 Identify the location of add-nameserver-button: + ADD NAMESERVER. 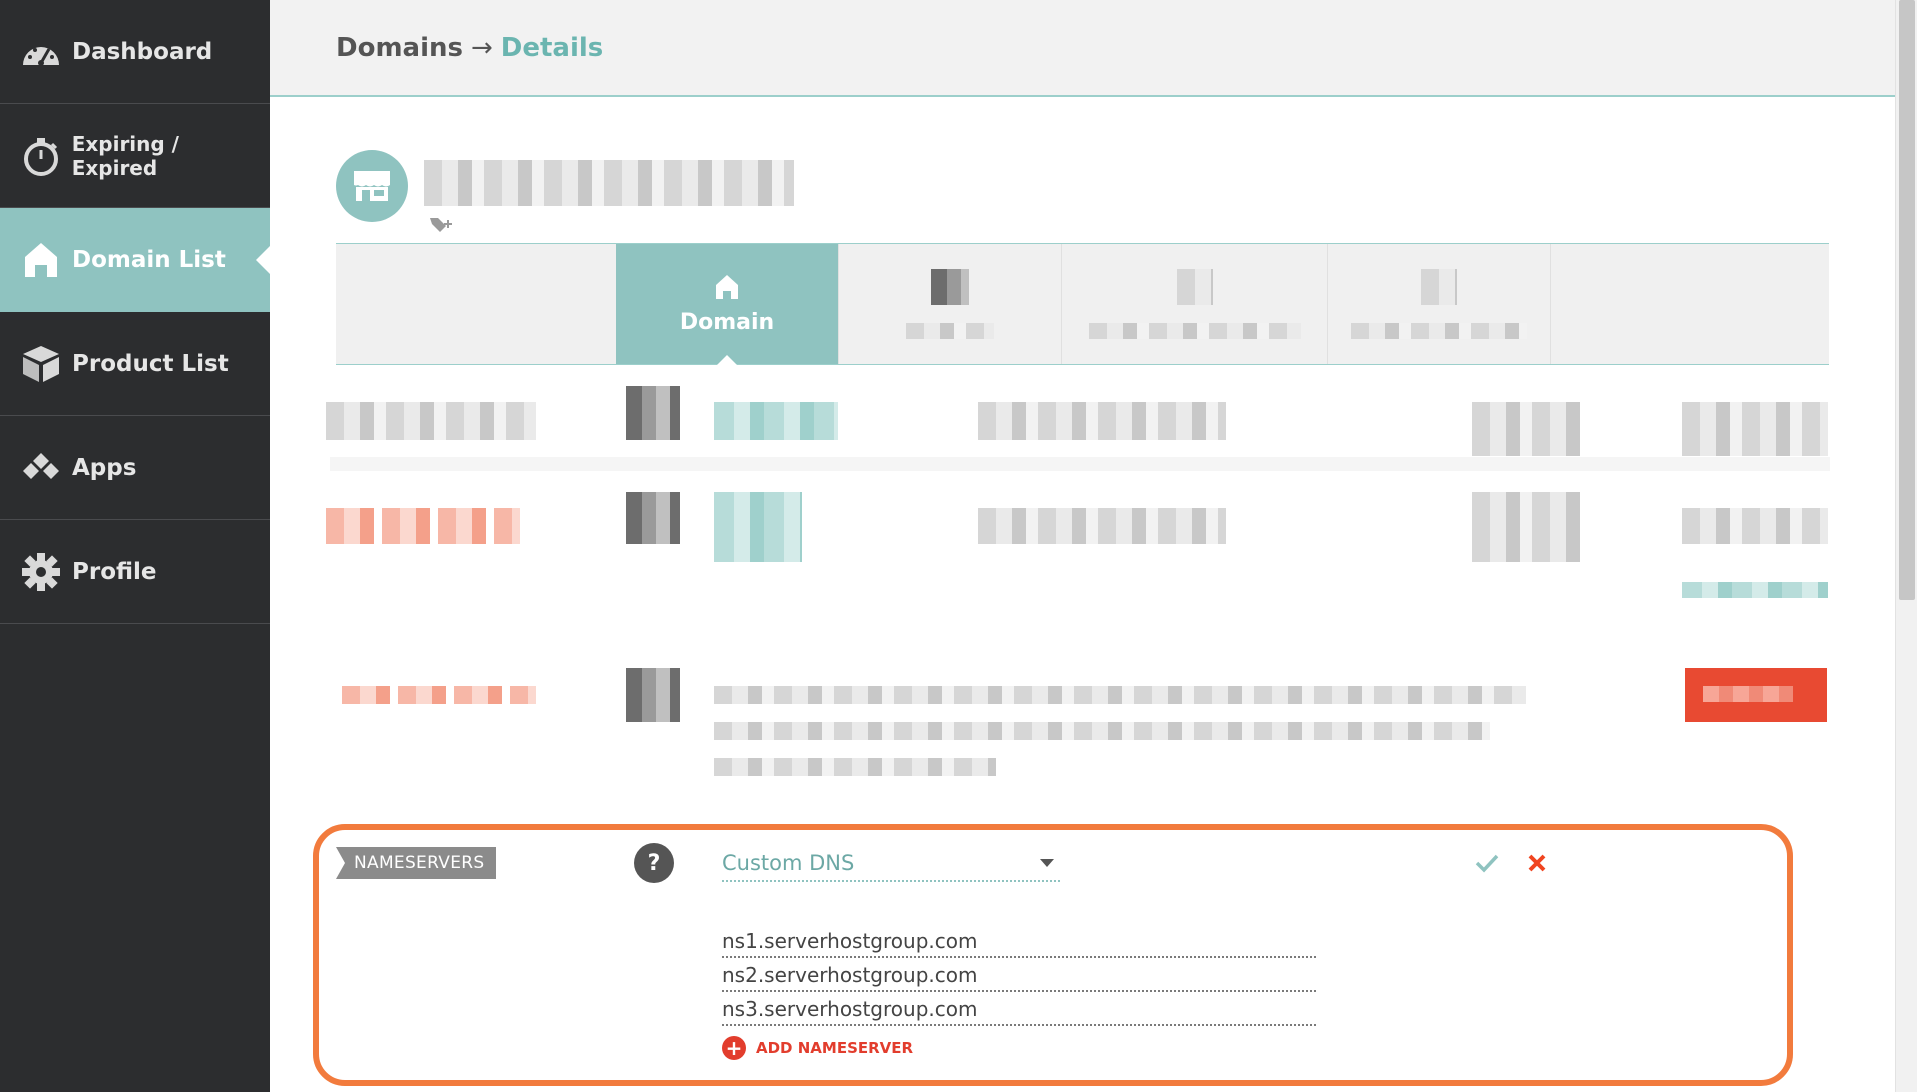
(817, 1048).